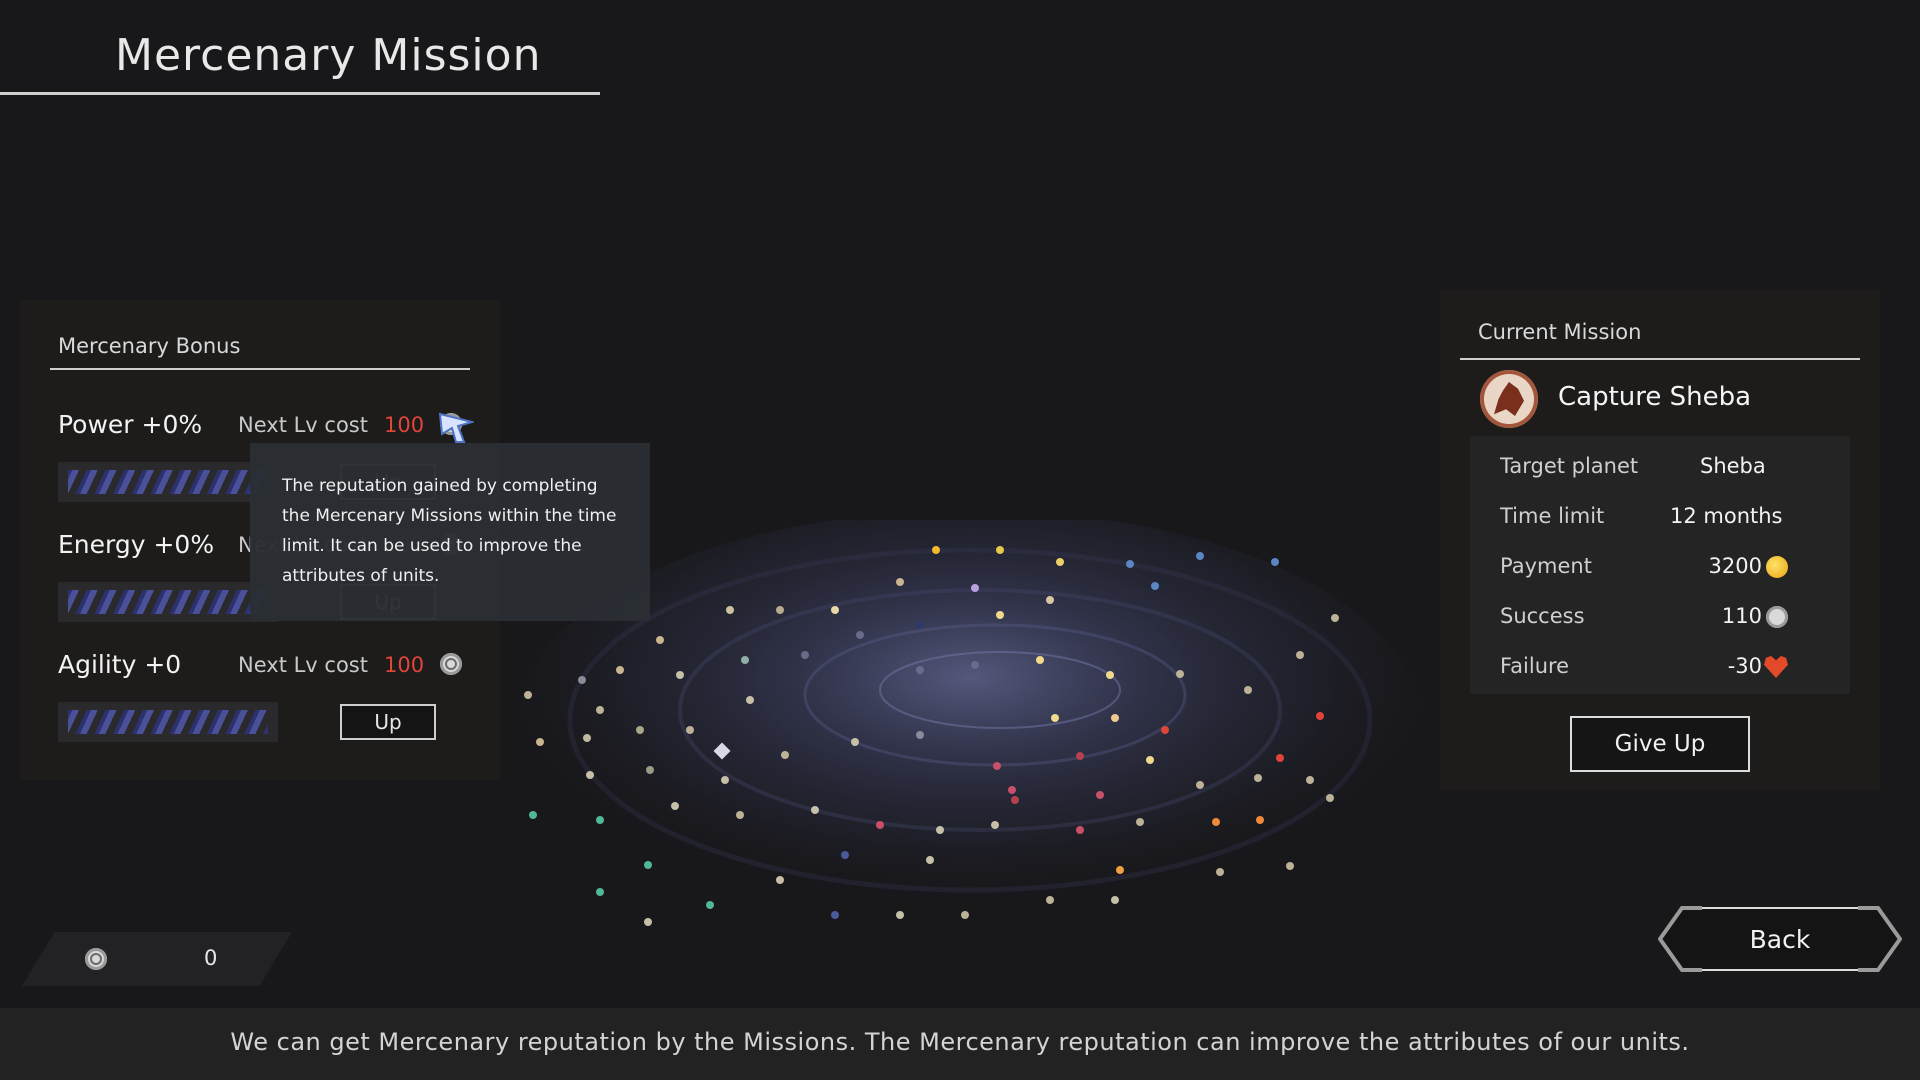 The height and width of the screenshot is (1080, 1920). What do you see at coordinates (1660, 674) in the screenshot?
I see `detail-row-failure: Failure -30` at bounding box center [1660, 674].